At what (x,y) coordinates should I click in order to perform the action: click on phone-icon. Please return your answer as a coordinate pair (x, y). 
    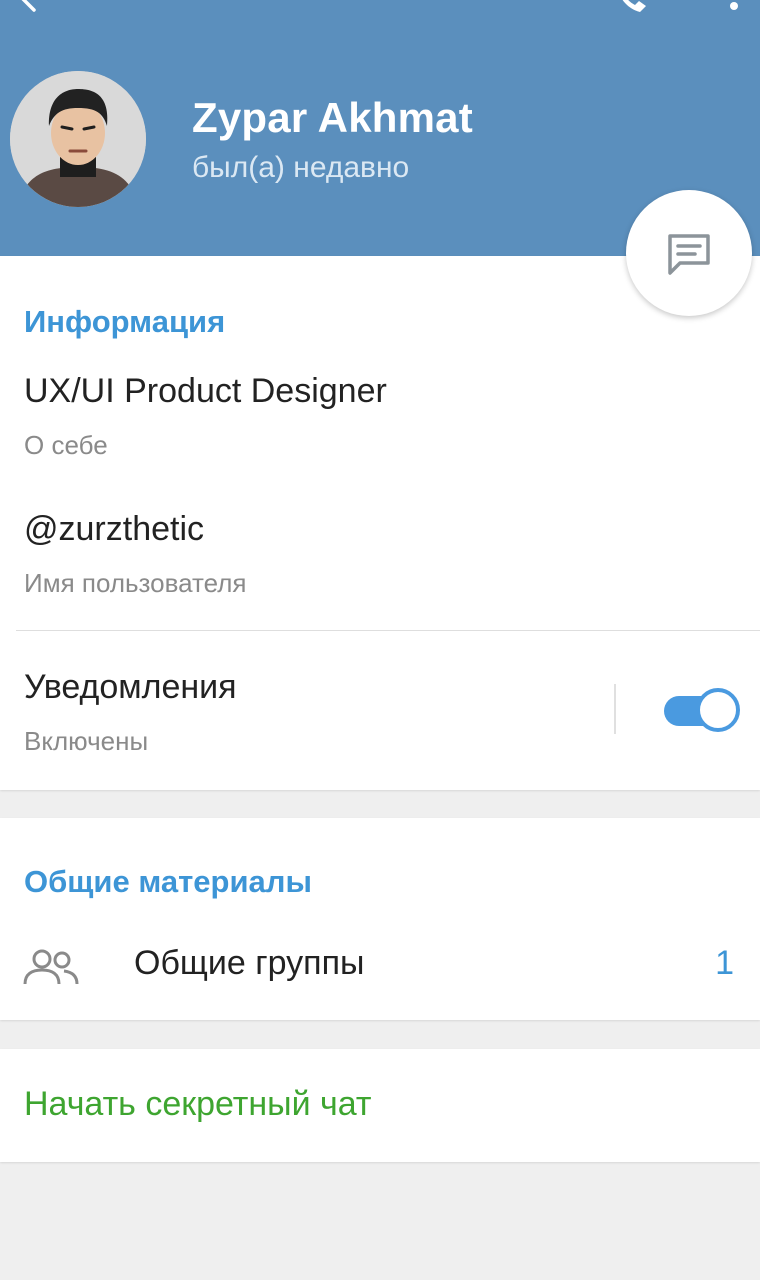
    Looking at the image, I should click on (630, 9).